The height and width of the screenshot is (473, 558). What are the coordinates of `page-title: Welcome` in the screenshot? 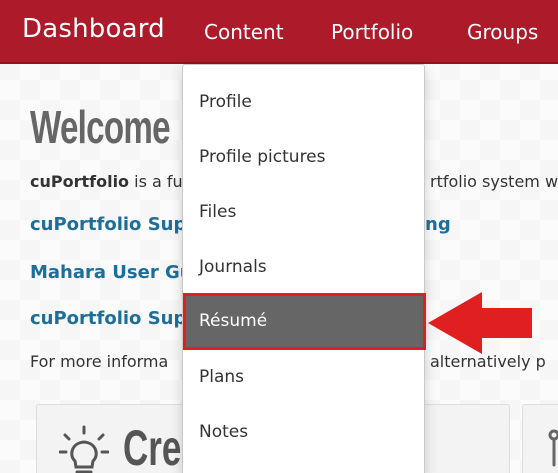 It's located at (100, 127).